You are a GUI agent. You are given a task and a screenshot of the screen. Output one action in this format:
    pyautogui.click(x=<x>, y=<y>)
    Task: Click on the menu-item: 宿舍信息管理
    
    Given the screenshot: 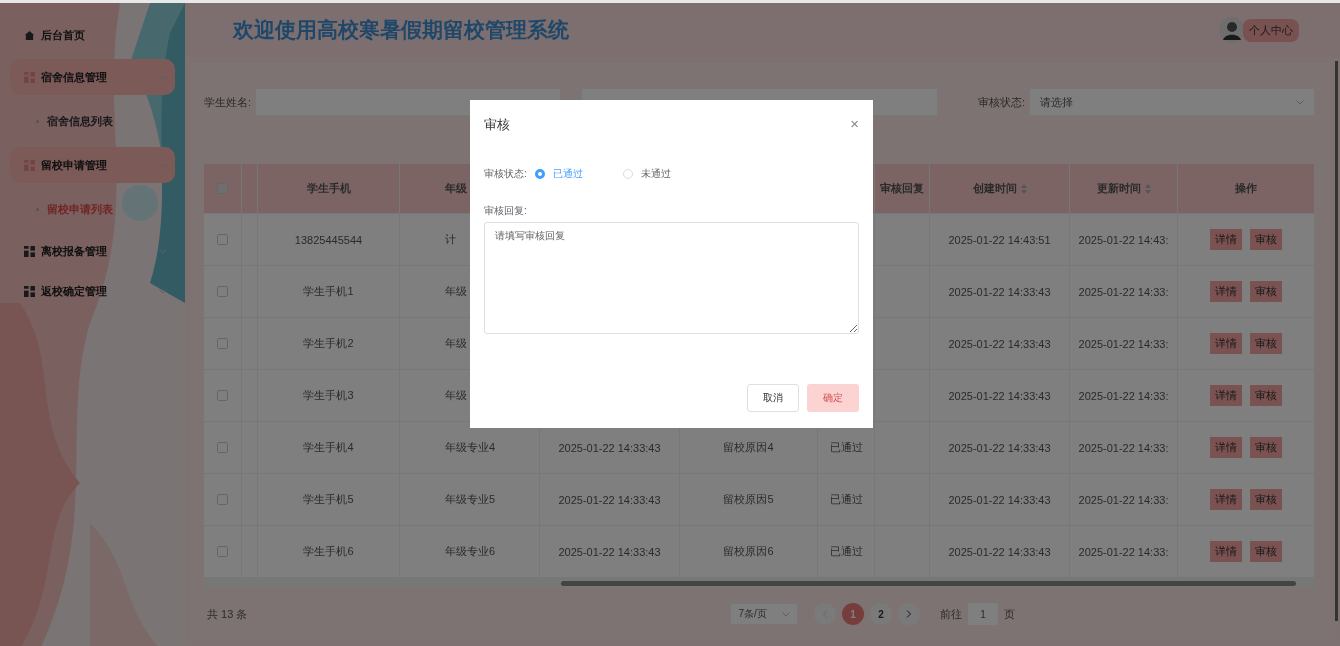 What is the action you would take?
    pyautogui.click(x=92, y=77)
    